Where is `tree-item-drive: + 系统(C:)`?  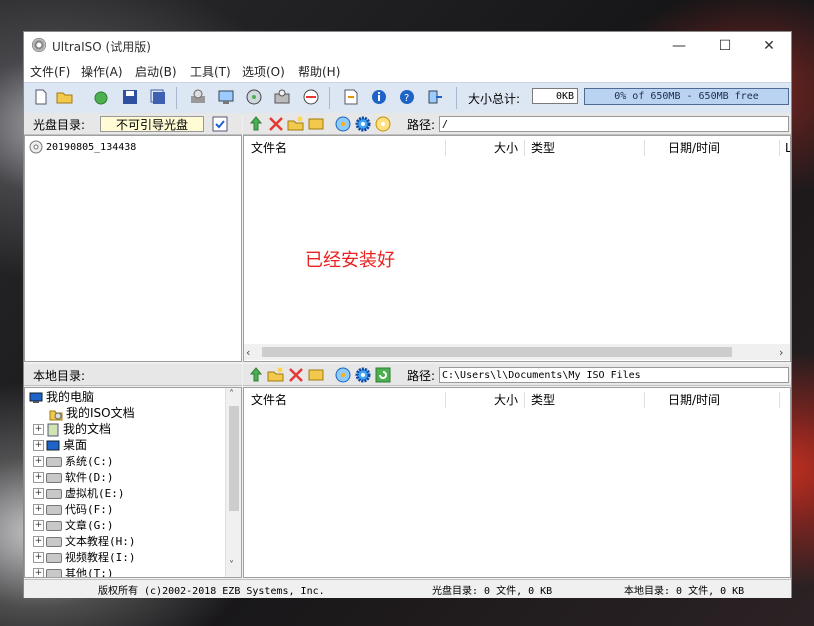
tree-item-drive: + 系统(C:) is located at coordinates (73, 461).